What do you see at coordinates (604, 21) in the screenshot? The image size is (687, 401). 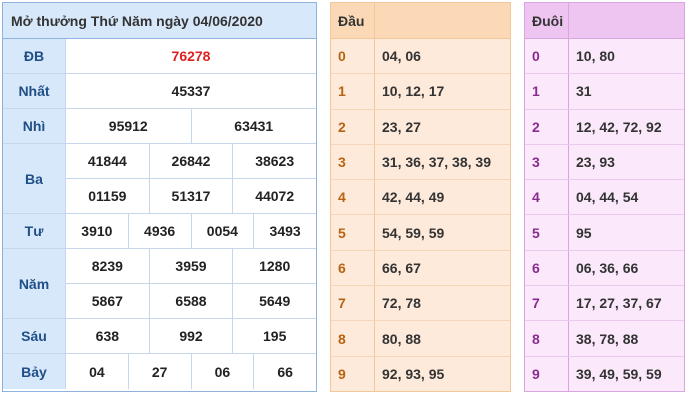 I see `duoi-header: Đuôi` at bounding box center [604, 21].